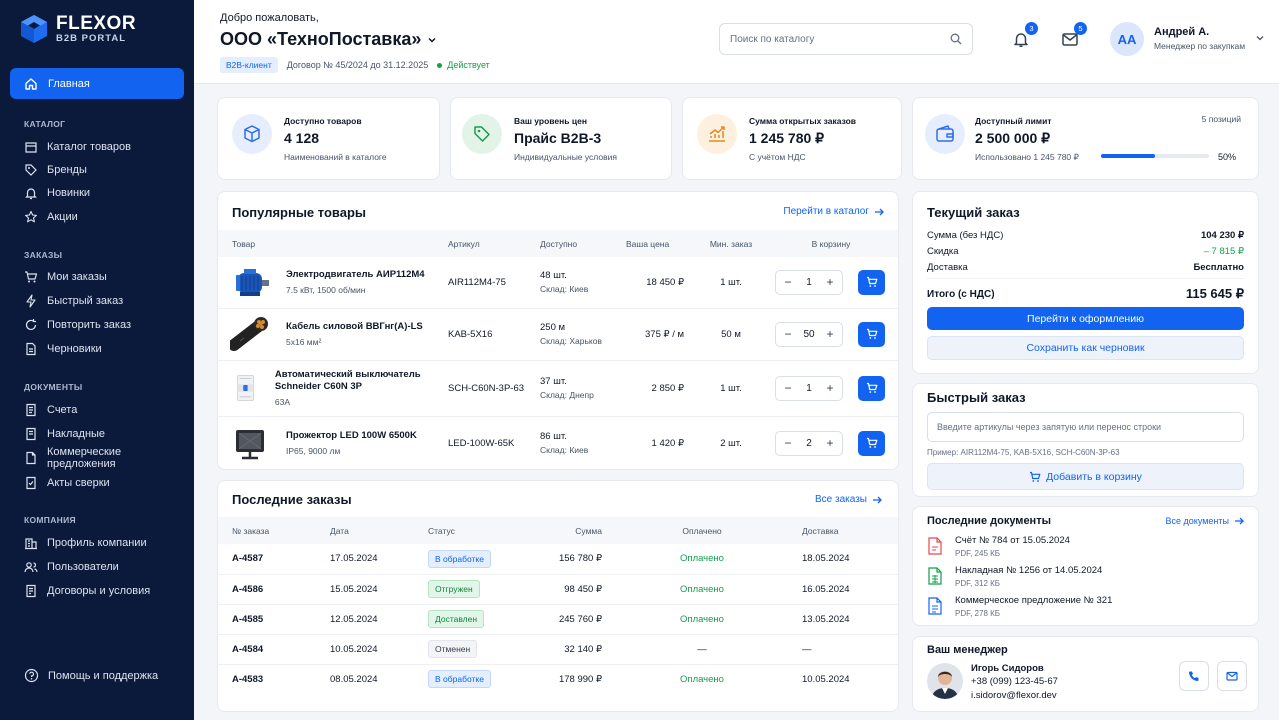 The image size is (1279, 720). What do you see at coordinates (731, 334) in the screenshot?
I see `product-min-order: 50 м` at bounding box center [731, 334].